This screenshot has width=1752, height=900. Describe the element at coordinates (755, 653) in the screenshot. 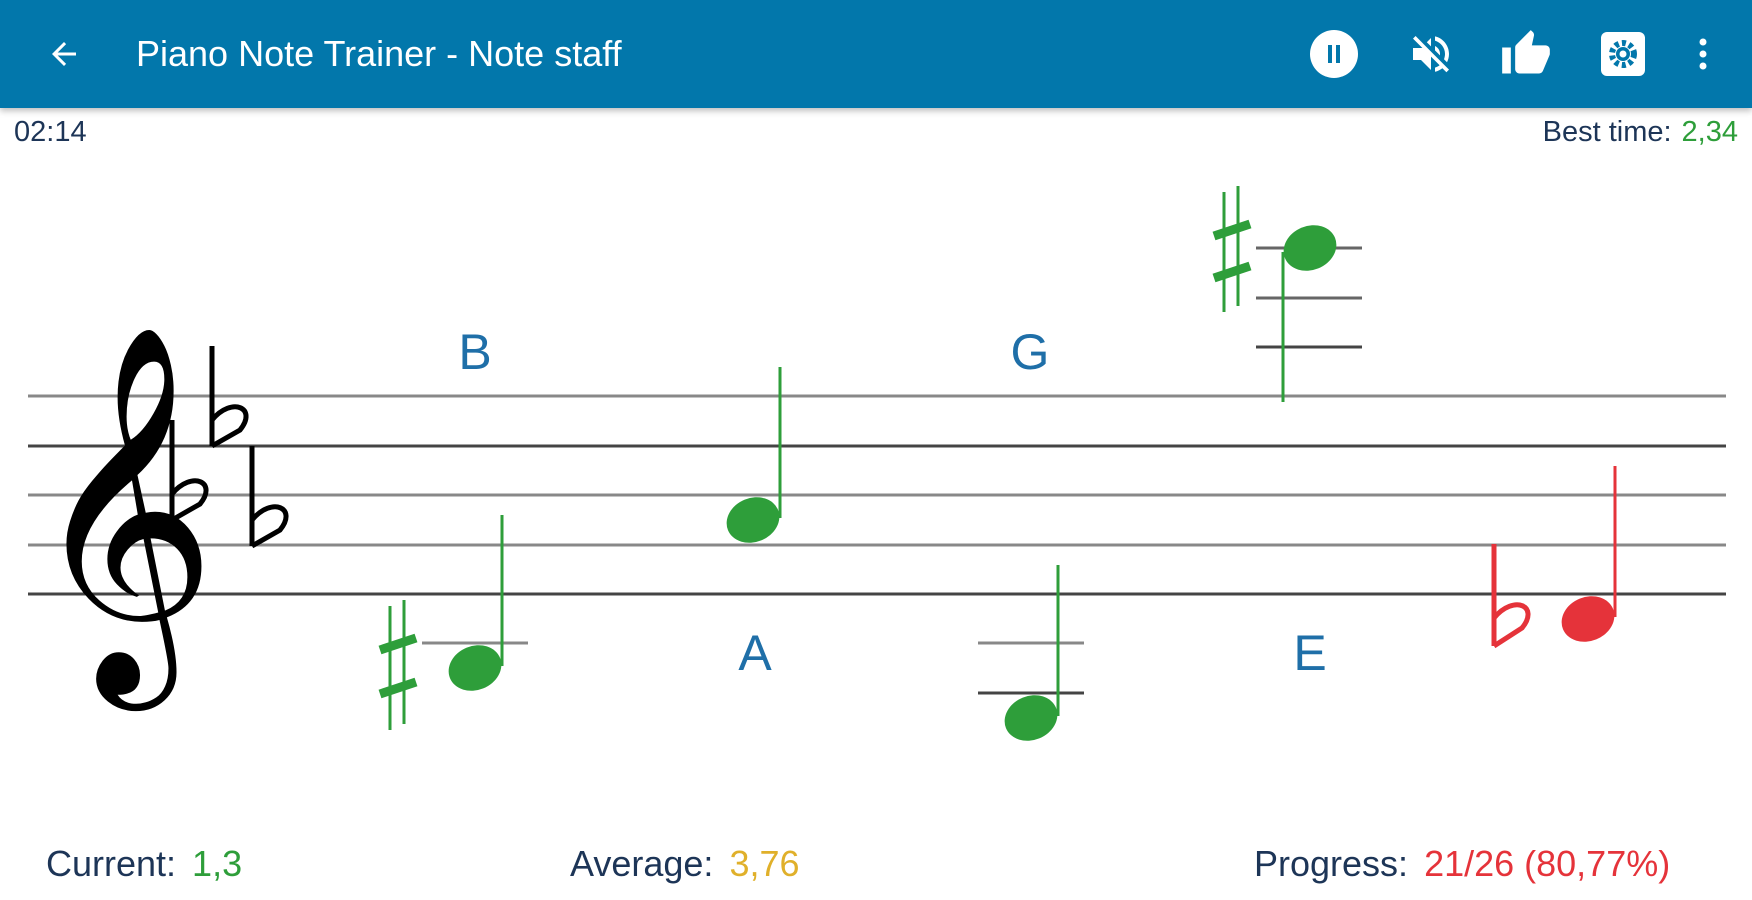

I see `note-label: A` at that location.